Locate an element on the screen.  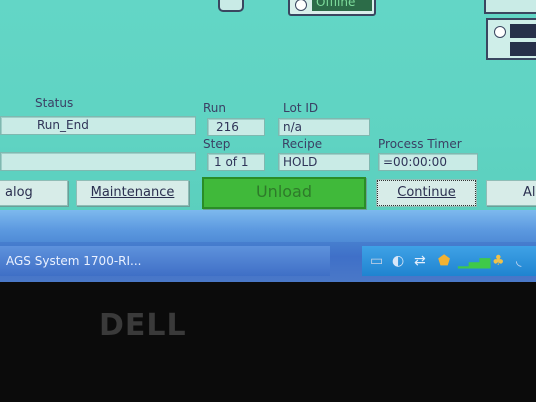
continue-label: Continue is located at coordinates (426, 192).